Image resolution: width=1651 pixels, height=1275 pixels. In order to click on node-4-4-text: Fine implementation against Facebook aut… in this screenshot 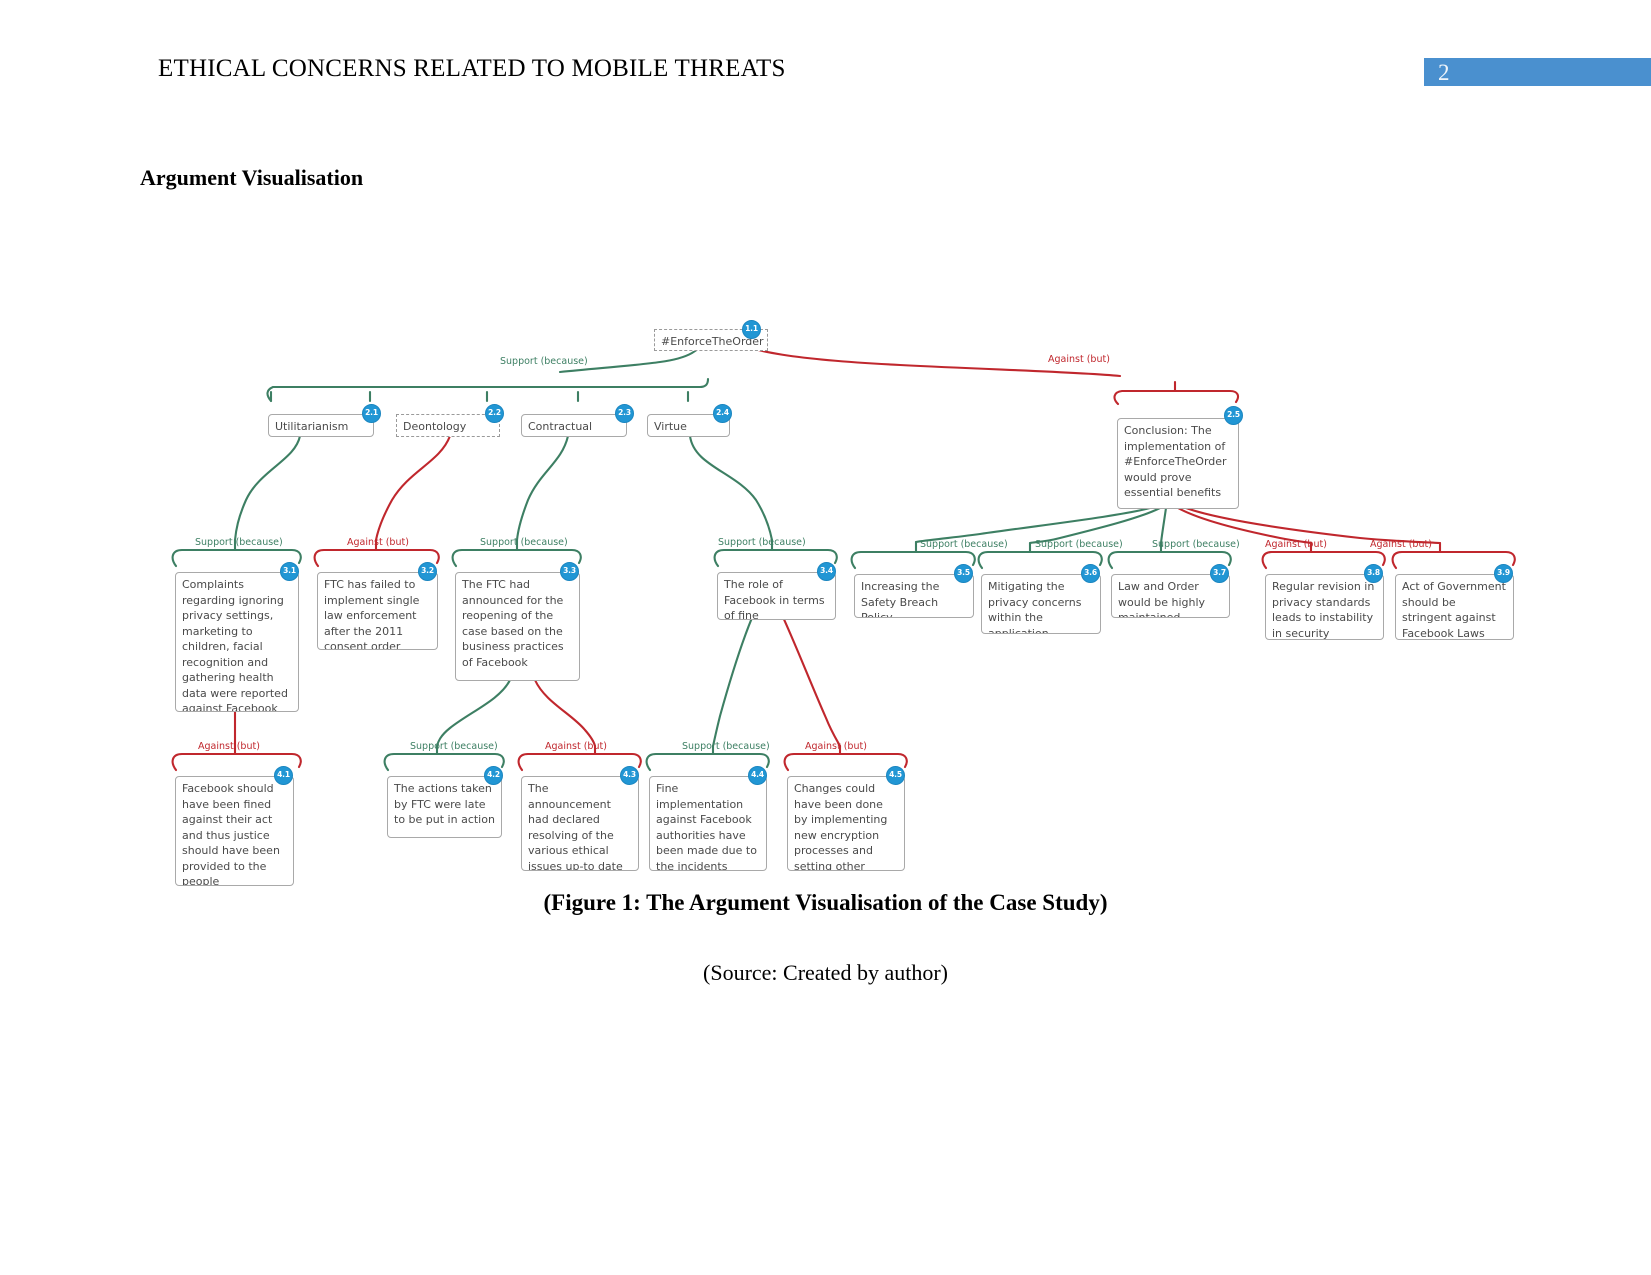, I will do `click(706, 826)`.